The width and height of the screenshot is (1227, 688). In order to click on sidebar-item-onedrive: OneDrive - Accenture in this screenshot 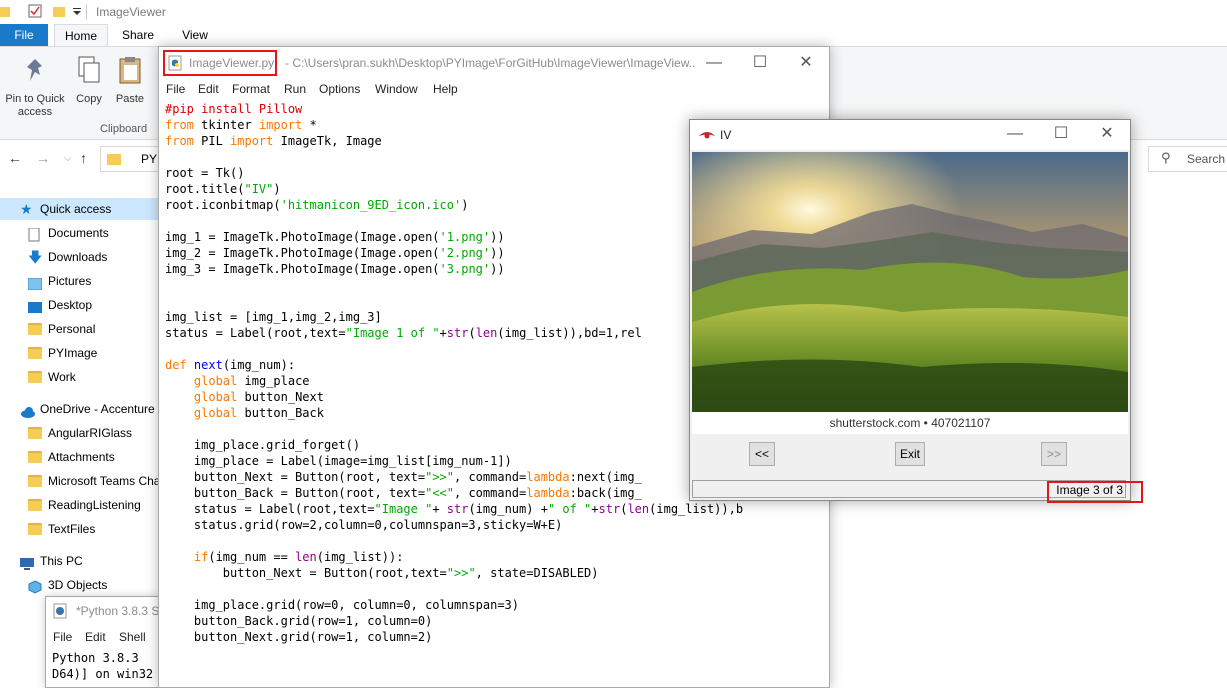, I will do `click(80, 409)`.